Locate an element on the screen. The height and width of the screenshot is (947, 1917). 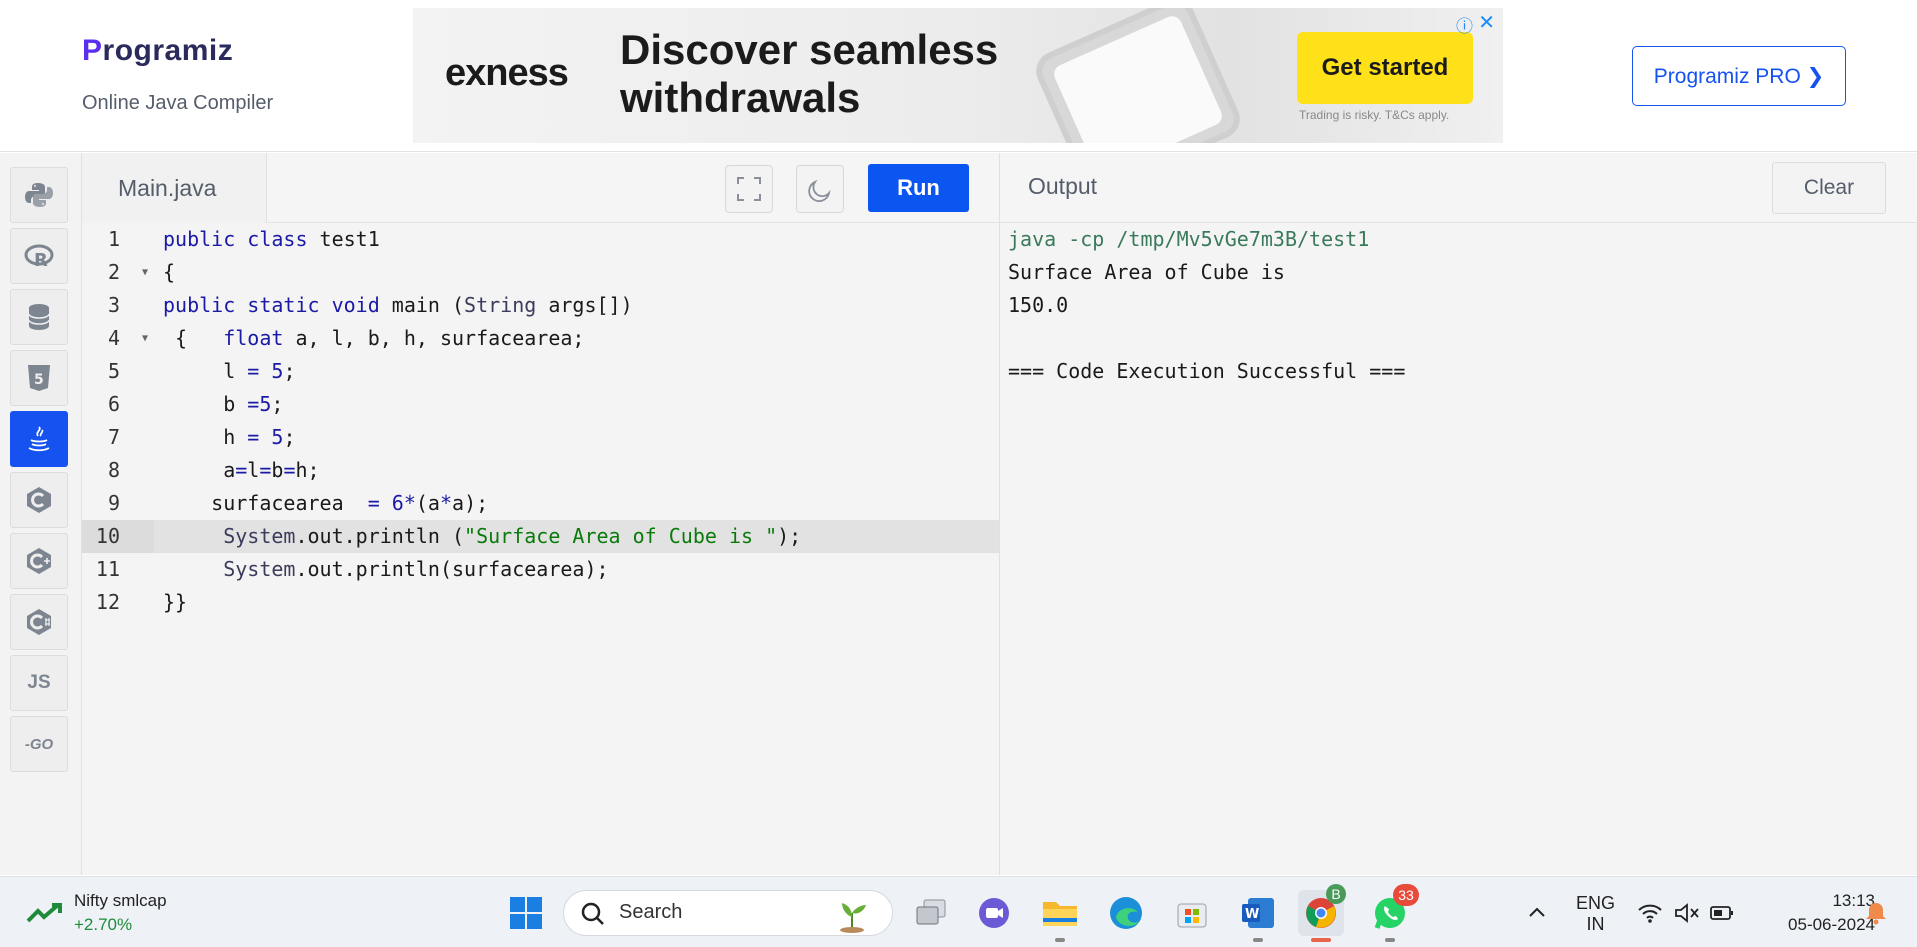
language-indicator: ENG IN is located at coordinates (1595, 914).